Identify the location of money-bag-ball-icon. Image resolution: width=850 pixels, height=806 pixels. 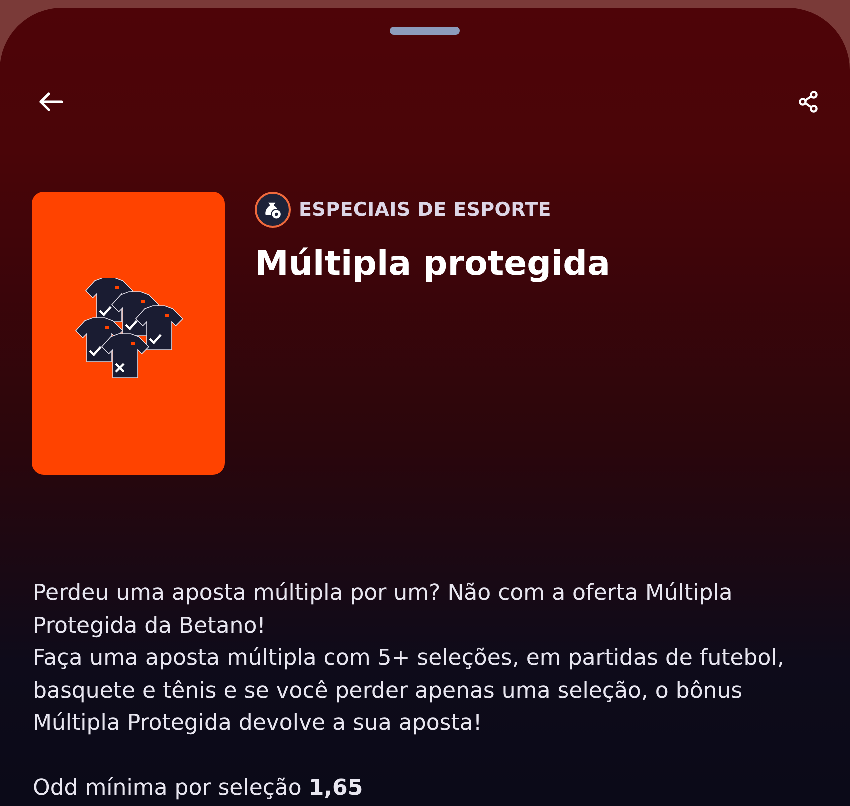
(273, 210).